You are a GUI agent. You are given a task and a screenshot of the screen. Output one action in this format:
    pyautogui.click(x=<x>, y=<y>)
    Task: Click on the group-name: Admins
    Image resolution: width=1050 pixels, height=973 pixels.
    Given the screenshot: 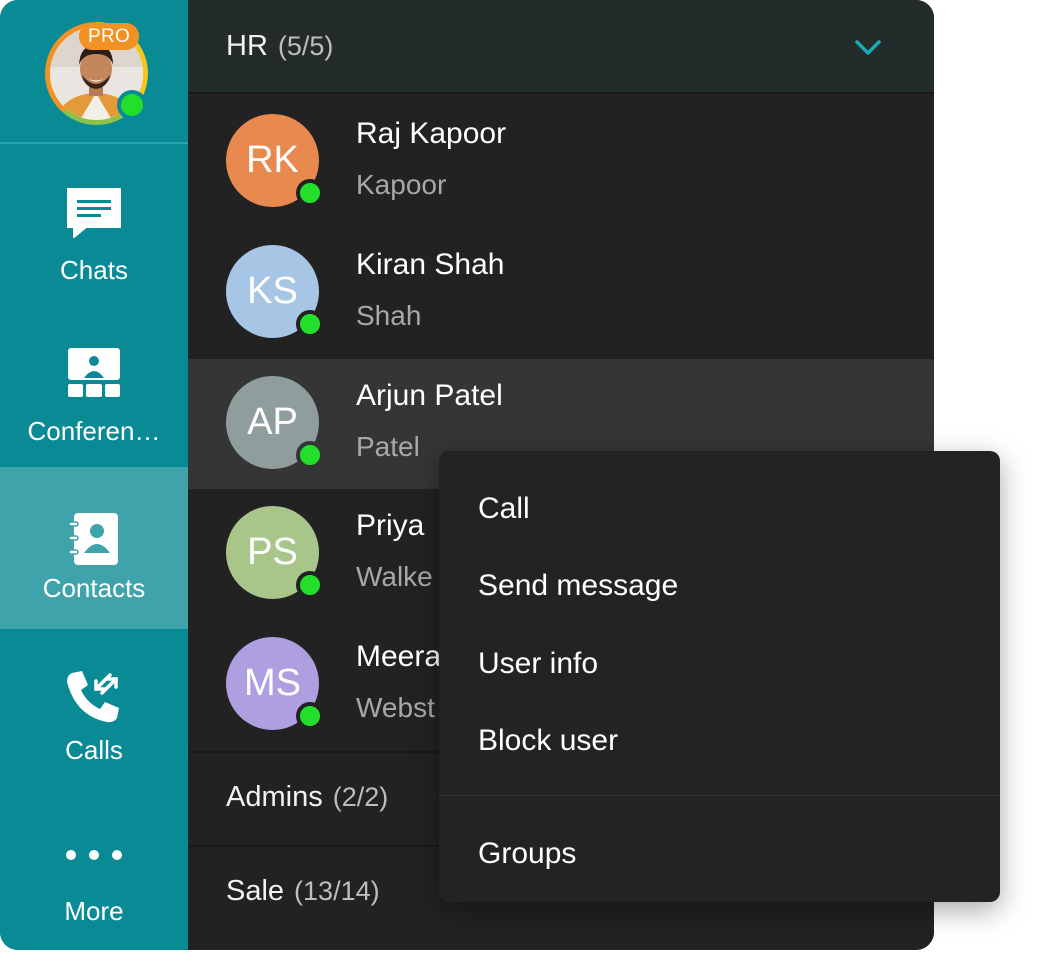 What is the action you would take?
    pyautogui.click(x=274, y=797)
    